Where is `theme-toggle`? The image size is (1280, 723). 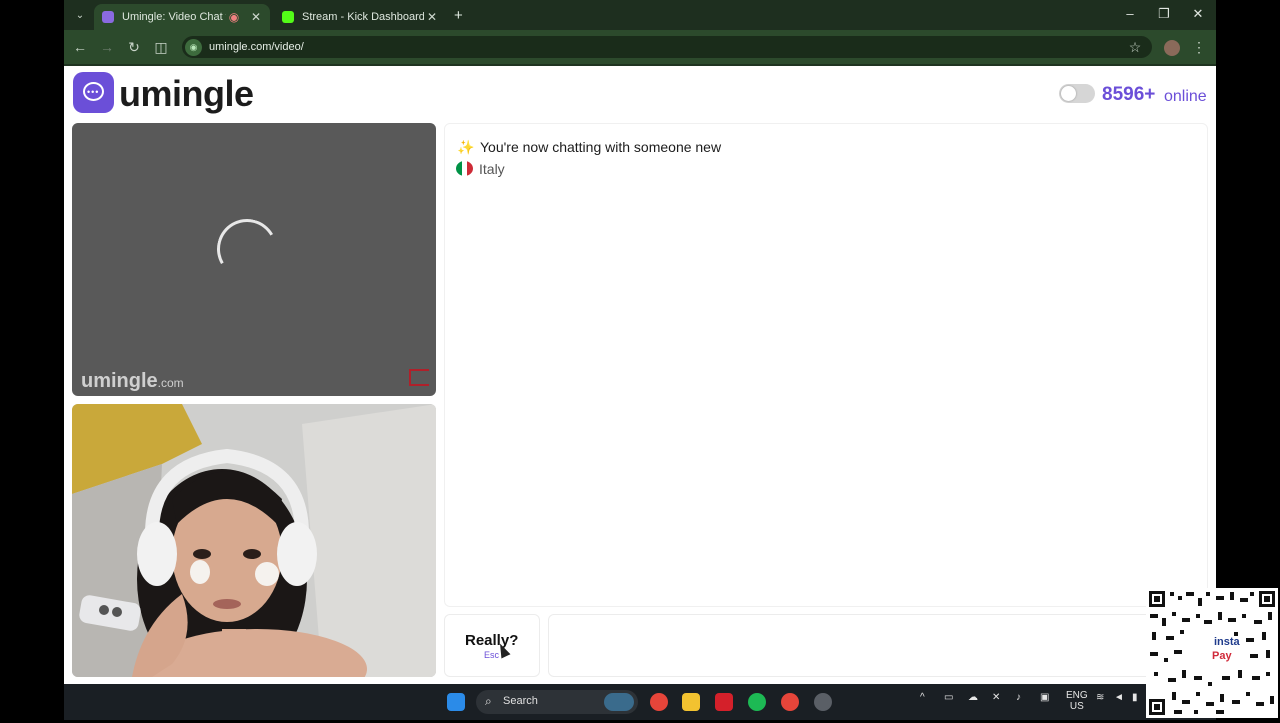
theme-toggle is located at coordinates (1077, 93).